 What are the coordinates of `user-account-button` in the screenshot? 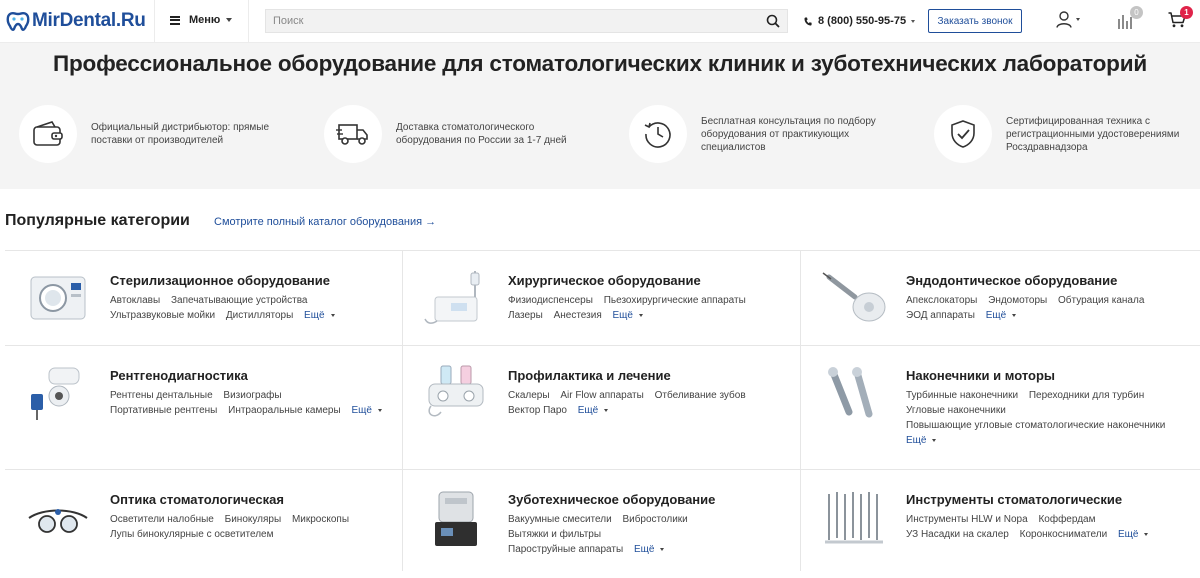 It's located at (1068, 19).